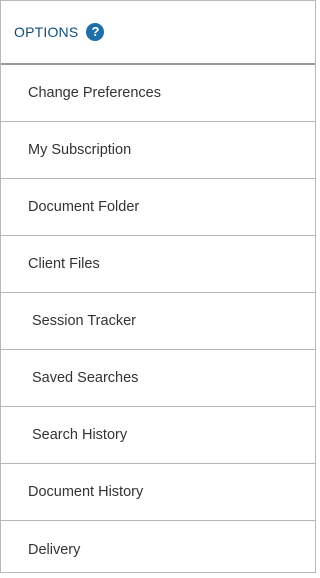 The image size is (320, 578). I want to click on menu-item-document-folder: Document Folder, so click(158, 207).